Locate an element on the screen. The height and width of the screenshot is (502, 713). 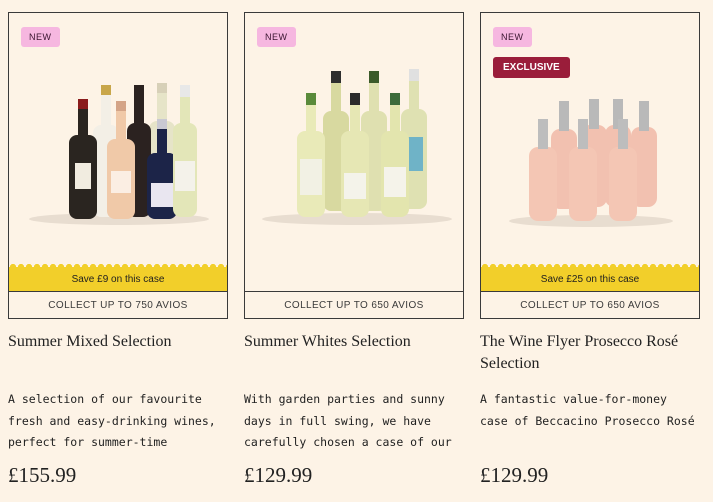
product-title: Summer Mixed Selection is located at coordinates (118, 353).